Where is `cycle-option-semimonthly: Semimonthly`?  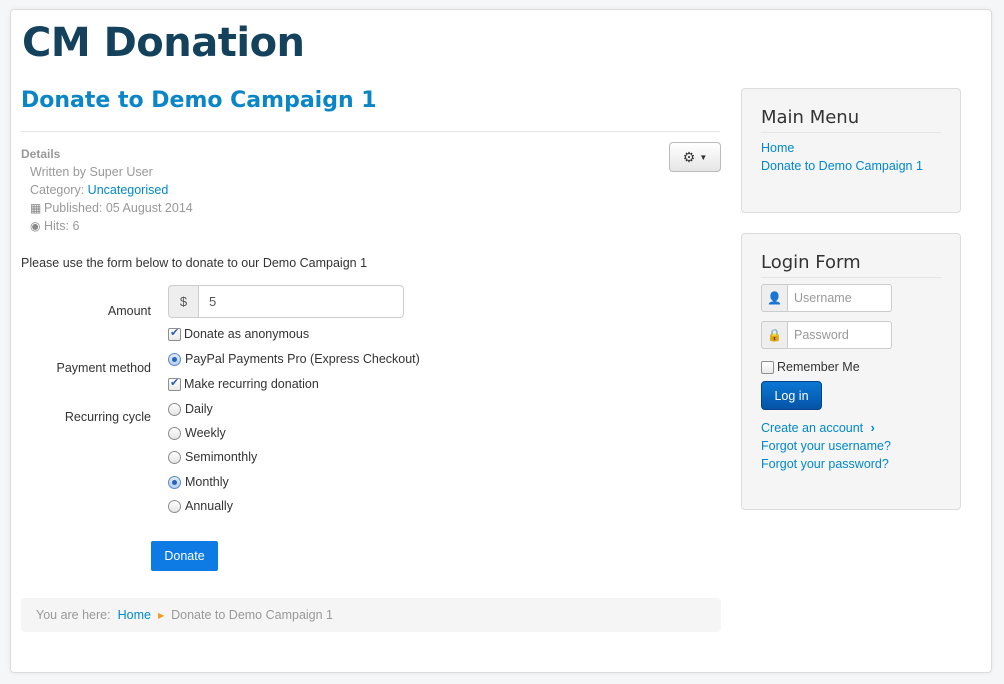
cycle-option-semimonthly: Semimonthly is located at coordinates (212, 457).